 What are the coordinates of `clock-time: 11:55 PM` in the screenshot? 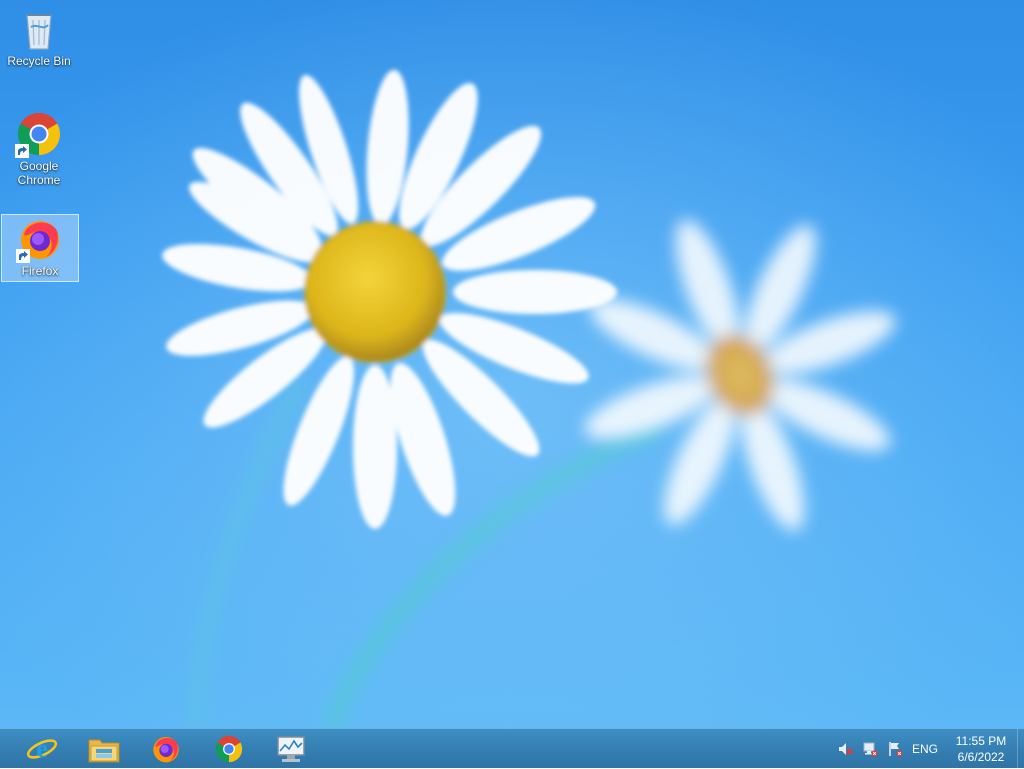 It's located at (981, 741).